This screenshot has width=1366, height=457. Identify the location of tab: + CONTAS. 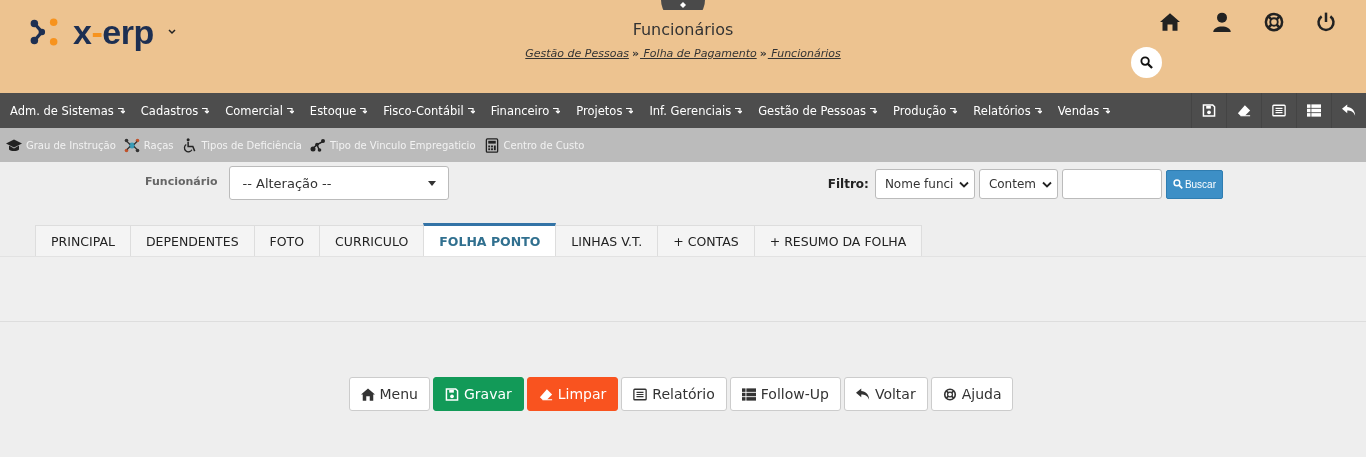
(706, 240).